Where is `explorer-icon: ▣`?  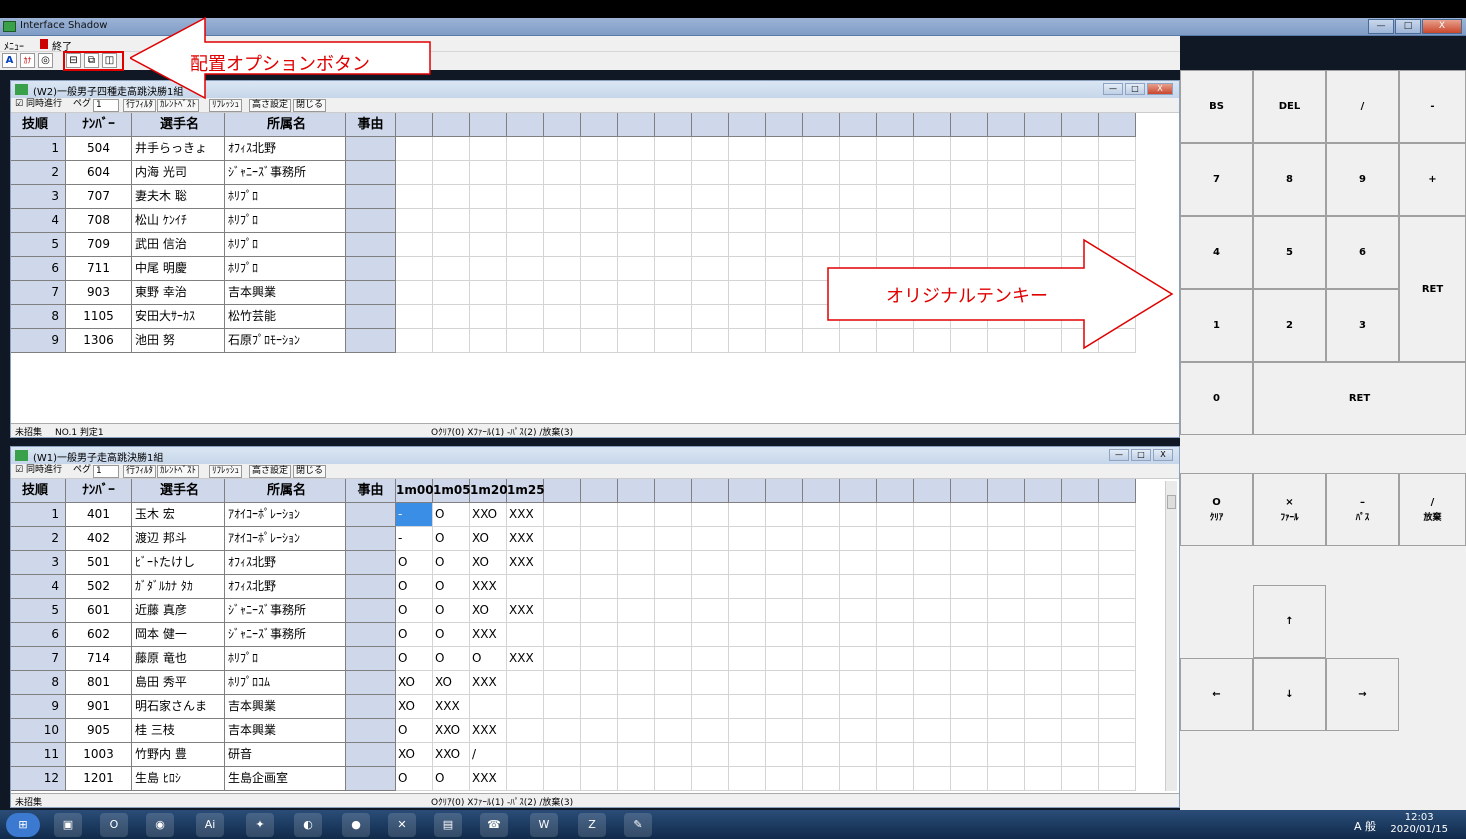 explorer-icon: ▣ is located at coordinates (68, 825).